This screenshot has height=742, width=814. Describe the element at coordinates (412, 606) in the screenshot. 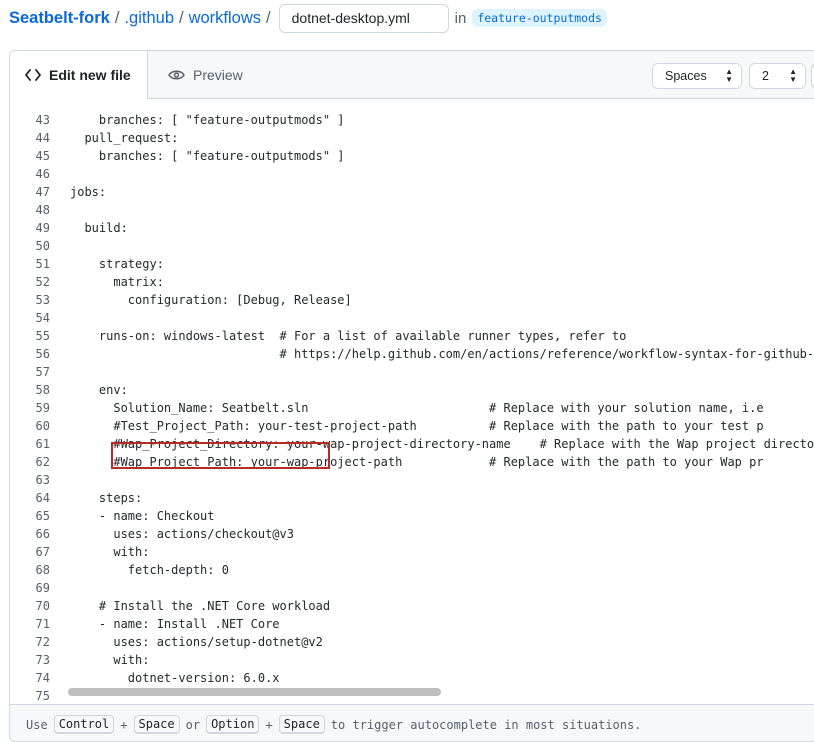

I see `code-line: 70 # Install the .NET Core workload` at that location.